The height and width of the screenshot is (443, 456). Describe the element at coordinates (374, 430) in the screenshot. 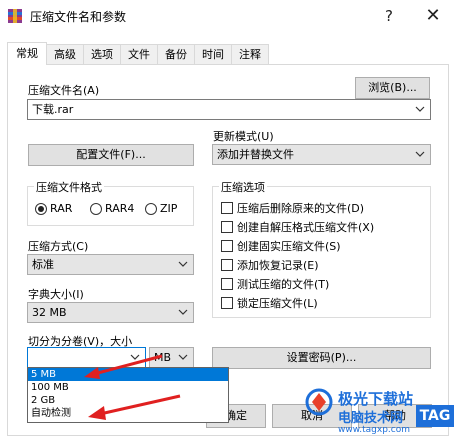

I see `watermark-url: www.tagxp.com` at that location.